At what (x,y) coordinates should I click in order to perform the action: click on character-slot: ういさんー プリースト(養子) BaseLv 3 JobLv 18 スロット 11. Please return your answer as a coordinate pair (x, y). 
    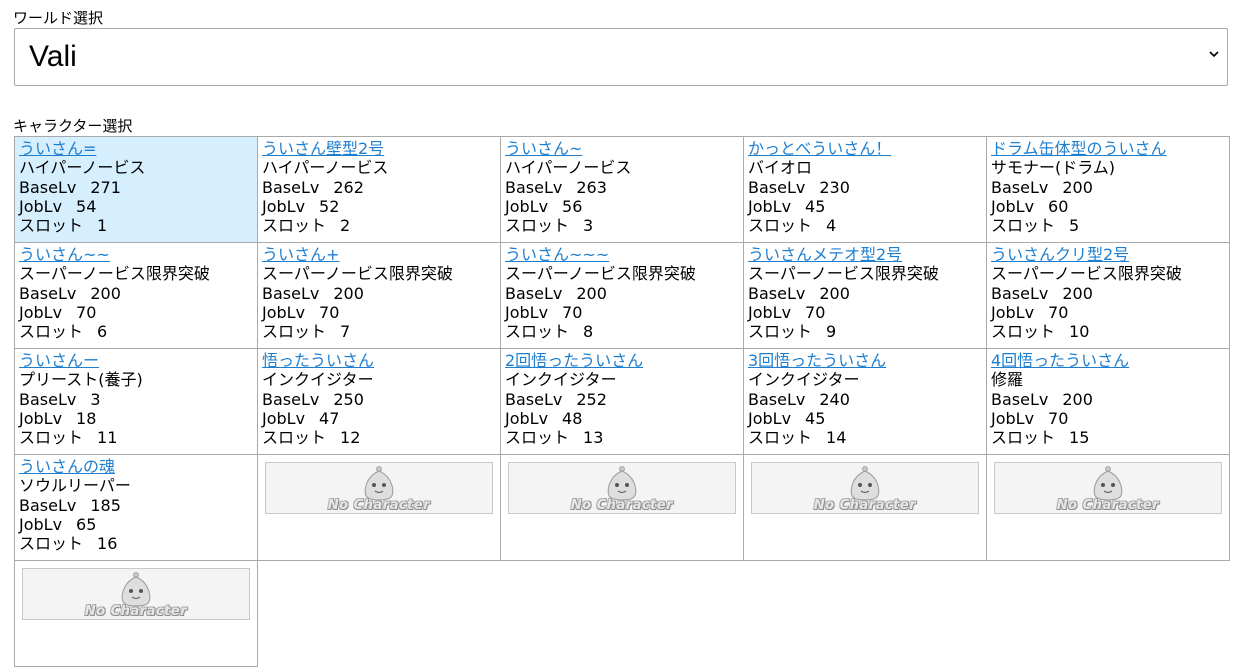
    Looking at the image, I should click on (136, 401).